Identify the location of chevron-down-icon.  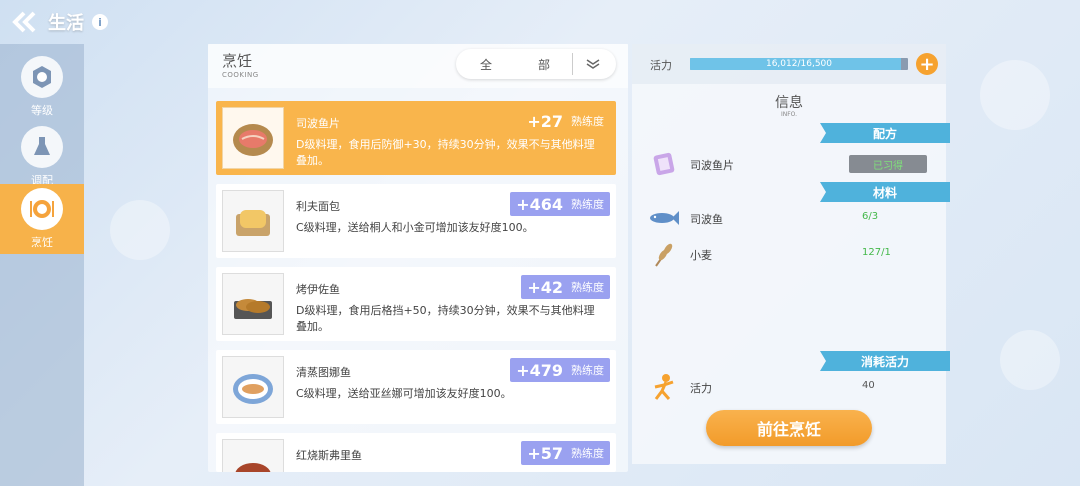
(593, 64).